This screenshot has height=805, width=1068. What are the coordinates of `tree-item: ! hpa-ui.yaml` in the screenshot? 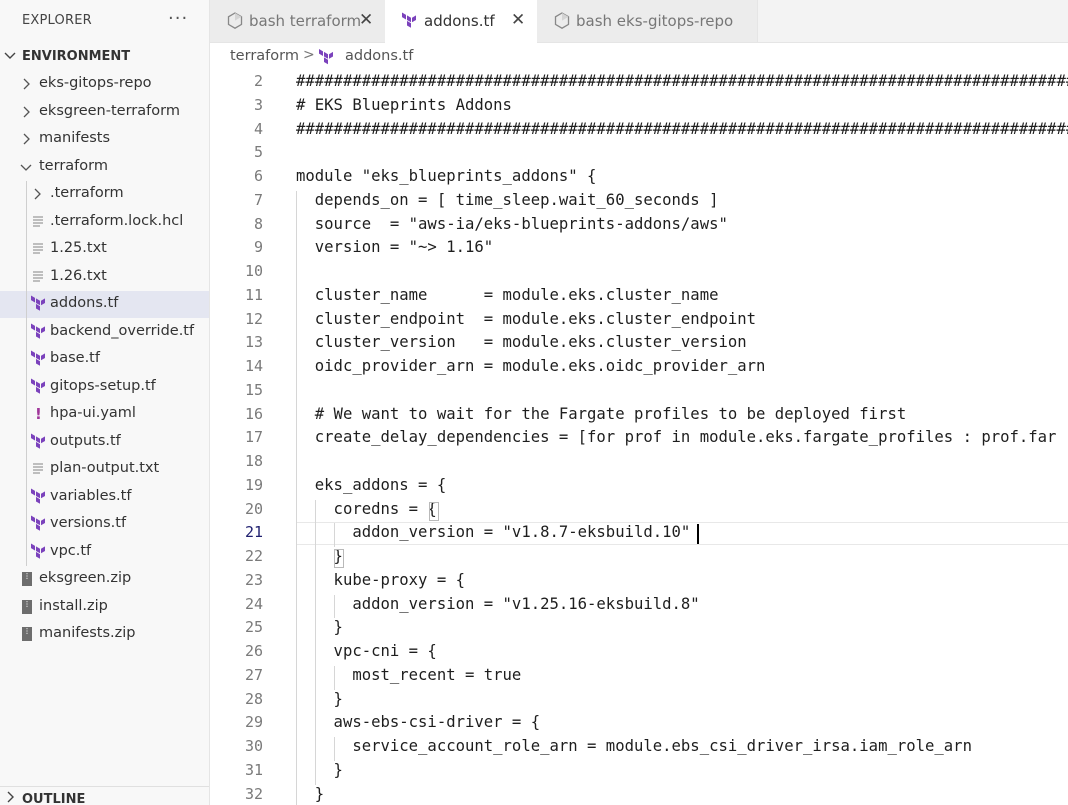 It's located at (104, 414).